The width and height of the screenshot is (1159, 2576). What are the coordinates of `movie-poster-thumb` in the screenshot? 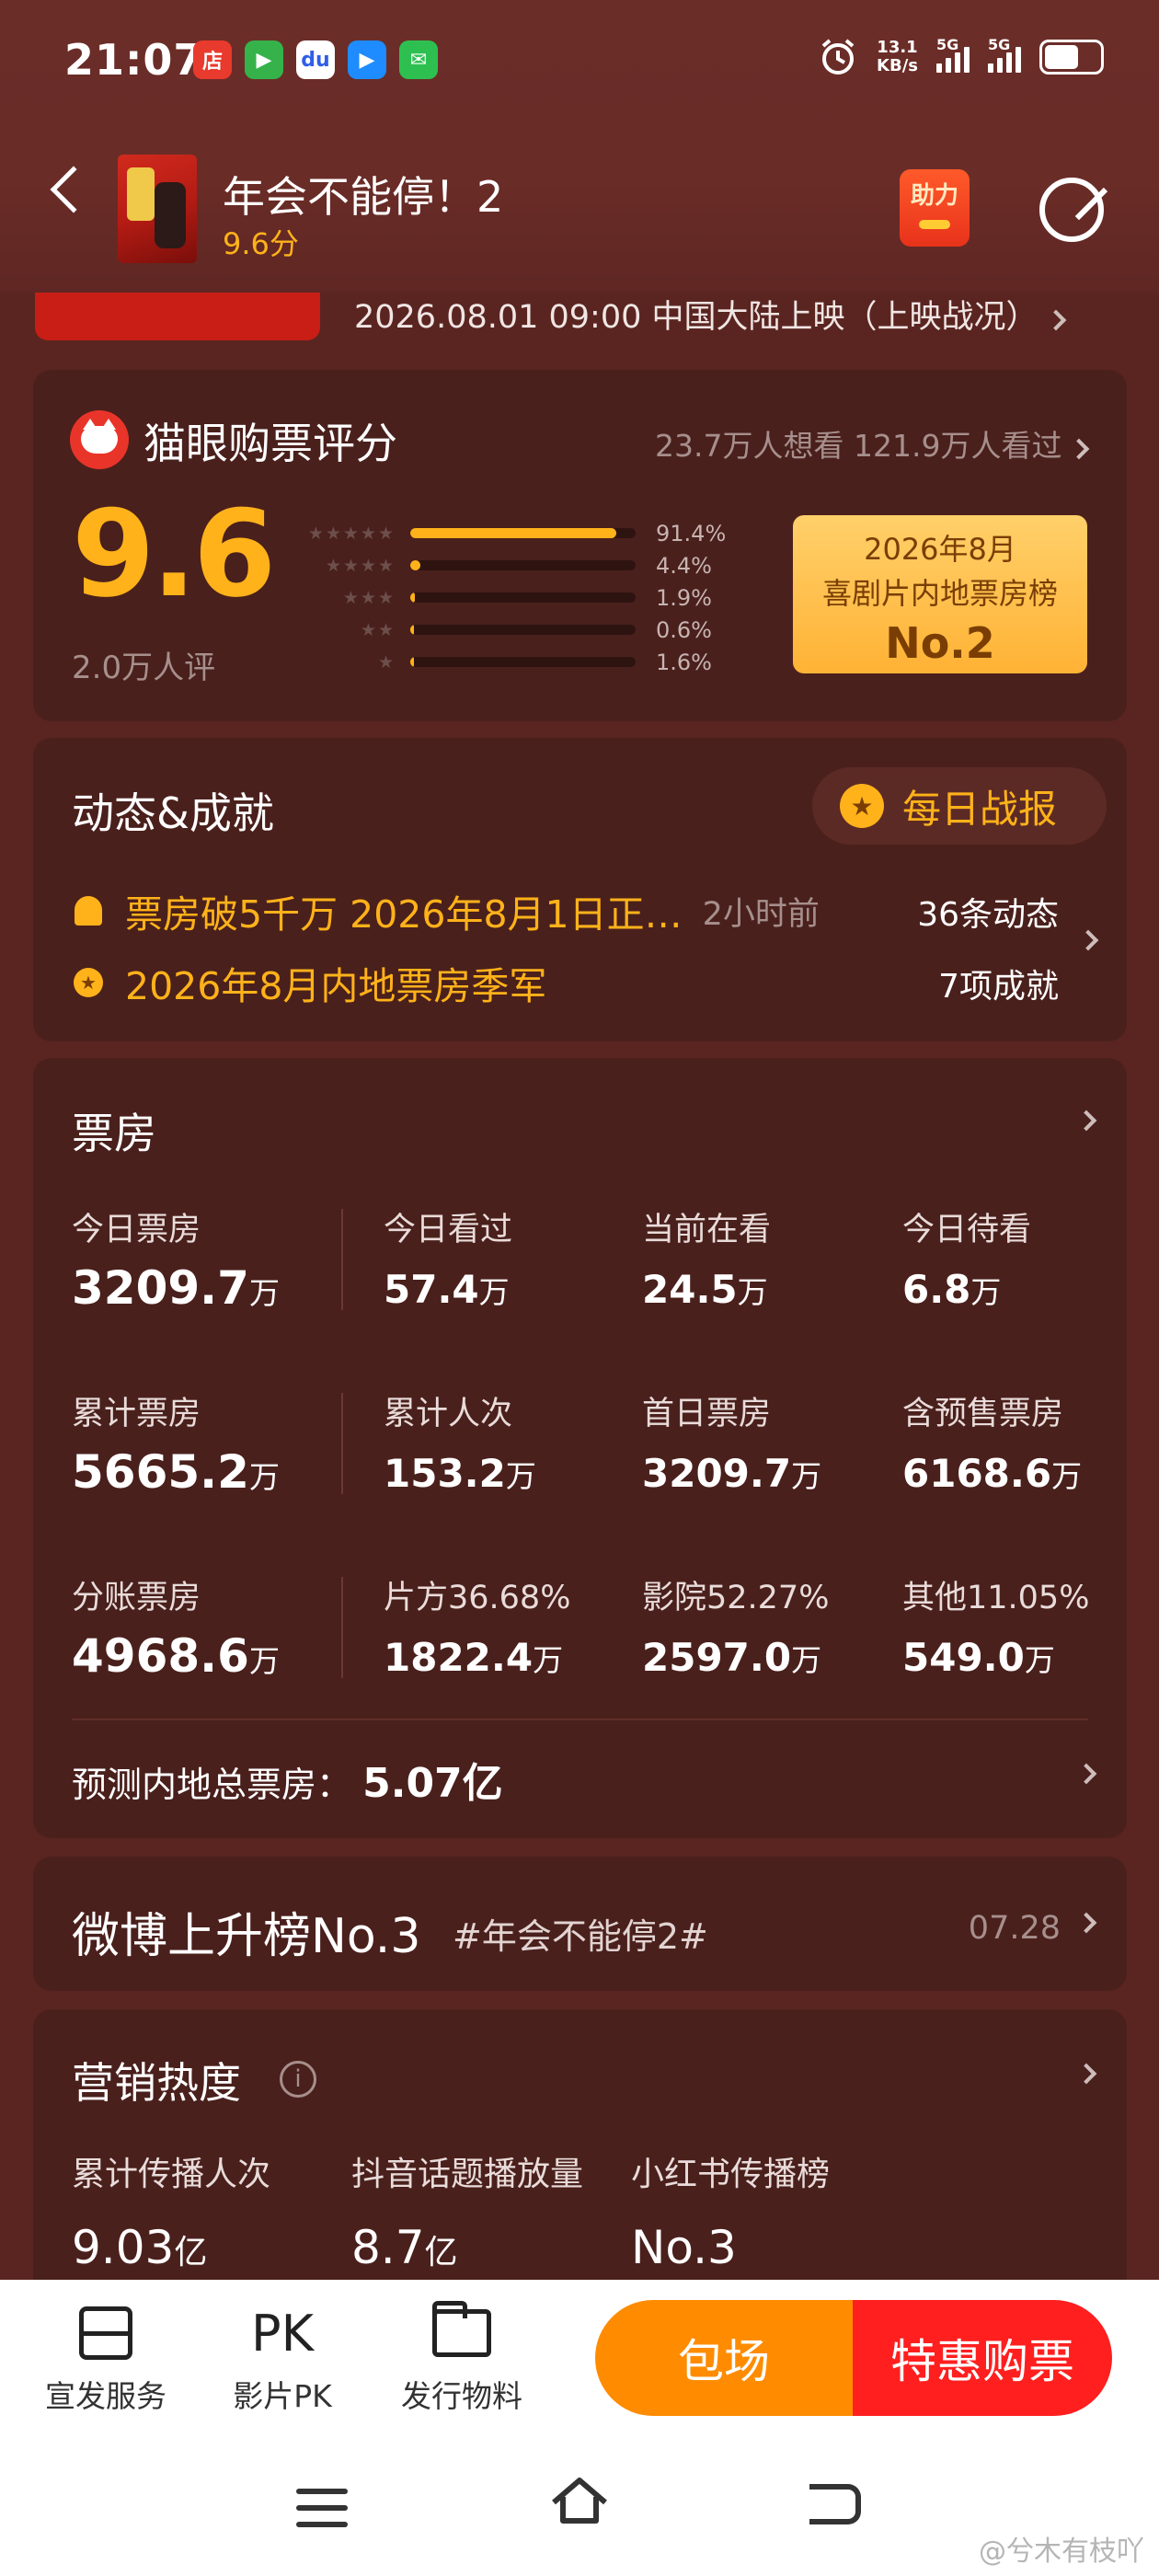 It's located at (157, 209).